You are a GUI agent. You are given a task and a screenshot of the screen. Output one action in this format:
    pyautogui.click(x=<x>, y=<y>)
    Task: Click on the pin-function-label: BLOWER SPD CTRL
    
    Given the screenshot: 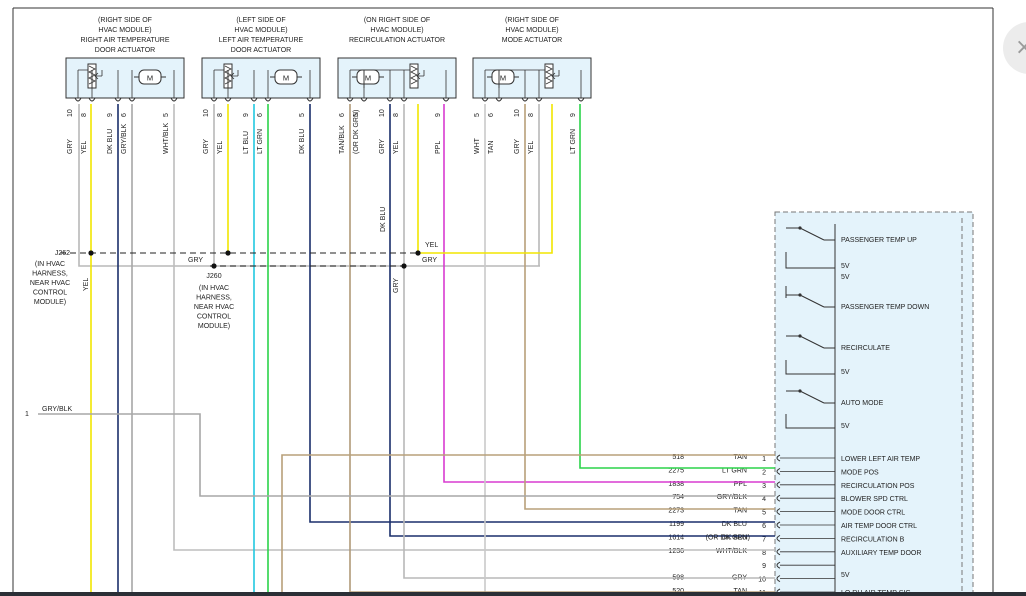 What is the action you would take?
    pyautogui.click(x=874, y=499)
    